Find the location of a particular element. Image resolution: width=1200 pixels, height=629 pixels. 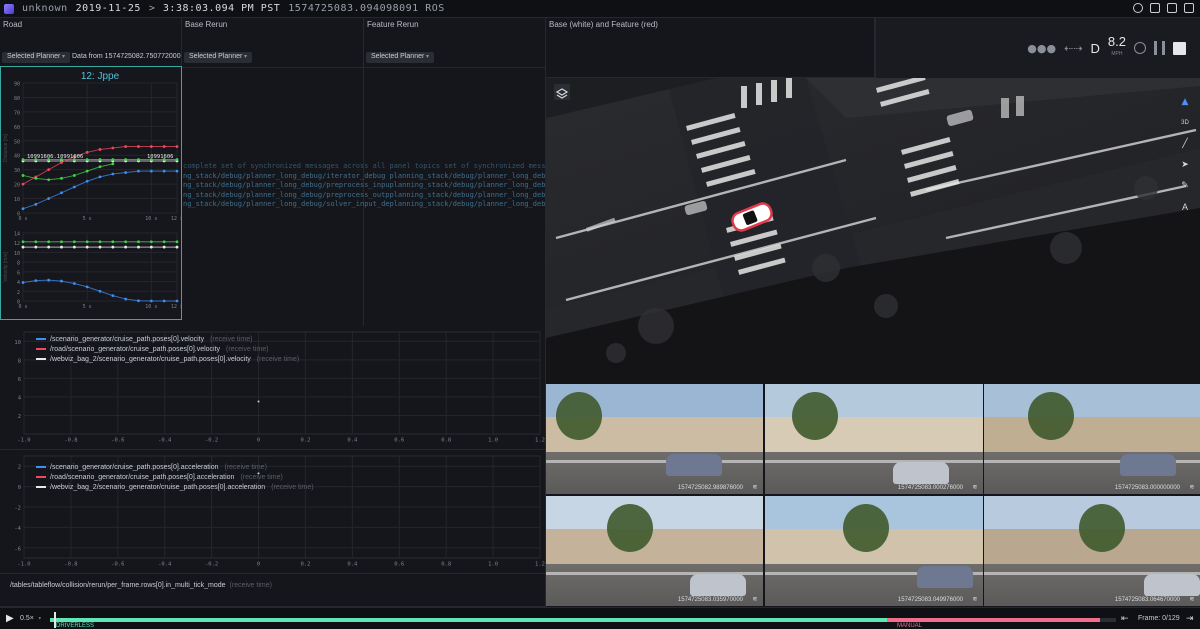

y-tick-label: 14 is located at coordinates (17, 235).